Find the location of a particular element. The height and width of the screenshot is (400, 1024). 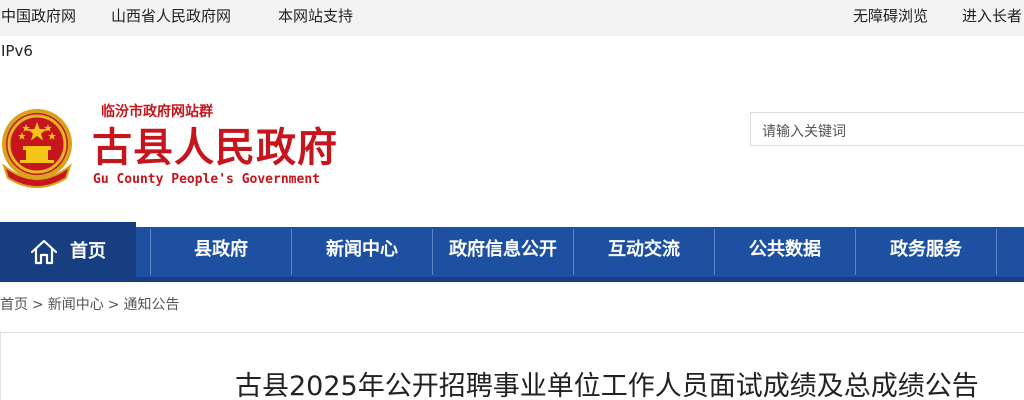

nav-item-public-data: 公共数据 is located at coordinates (785, 252).